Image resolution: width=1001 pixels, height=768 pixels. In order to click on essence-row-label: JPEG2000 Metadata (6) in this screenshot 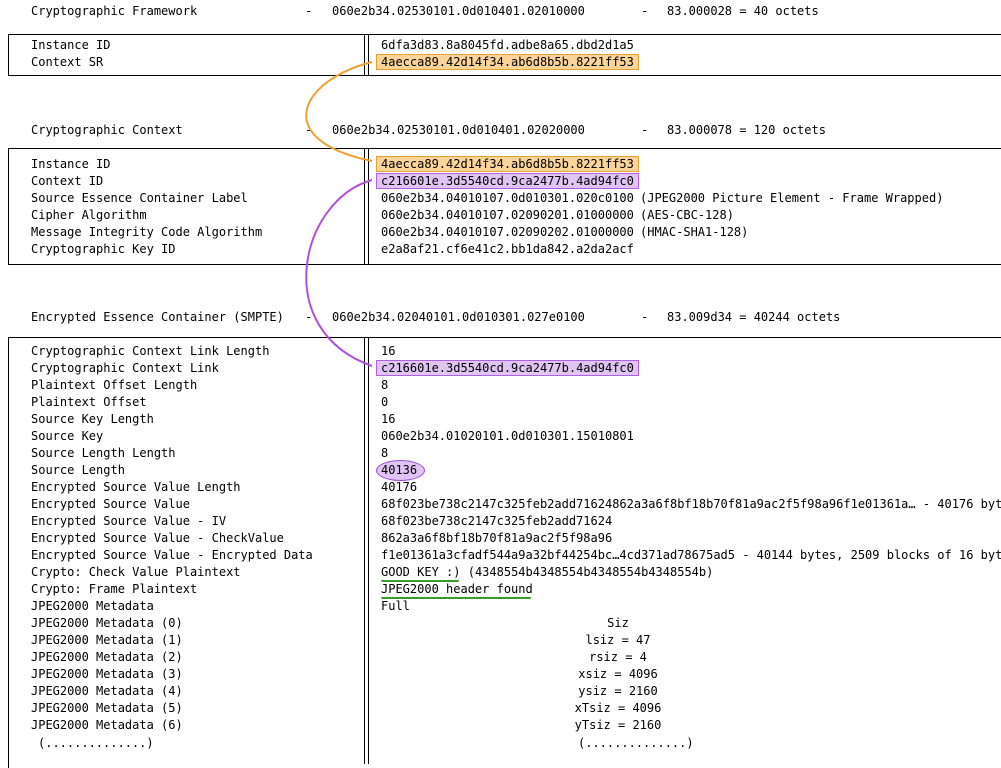, I will do `click(107, 725)`.